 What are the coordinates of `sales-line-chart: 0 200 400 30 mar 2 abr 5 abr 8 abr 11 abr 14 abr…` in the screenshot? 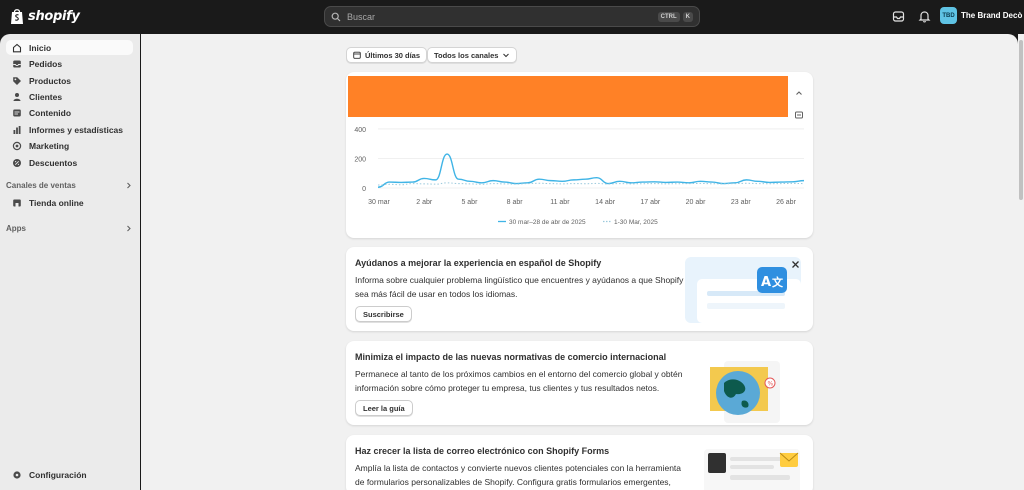 It's located at (579, 176).